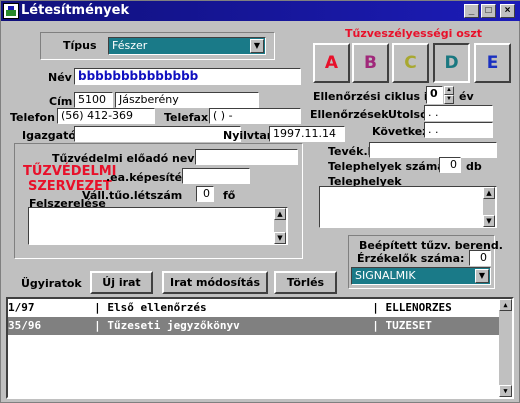  Describe the element at coordinates (451, 63) in the screenshot. I see `fire-class-d-button: D` at that location.